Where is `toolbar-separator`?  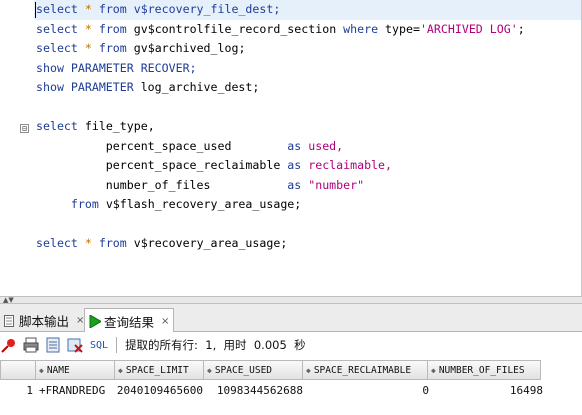 toolbar-separator is located at coordinates (117, 345).